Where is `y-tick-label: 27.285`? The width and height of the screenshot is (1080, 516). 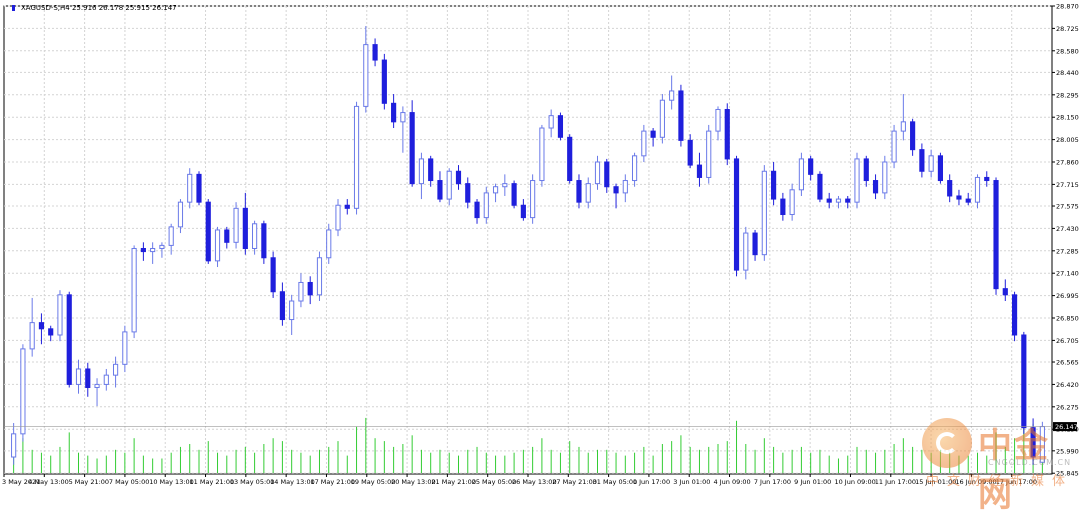
y-tick-label: 27.285 is located at coordinates (1067, 251).